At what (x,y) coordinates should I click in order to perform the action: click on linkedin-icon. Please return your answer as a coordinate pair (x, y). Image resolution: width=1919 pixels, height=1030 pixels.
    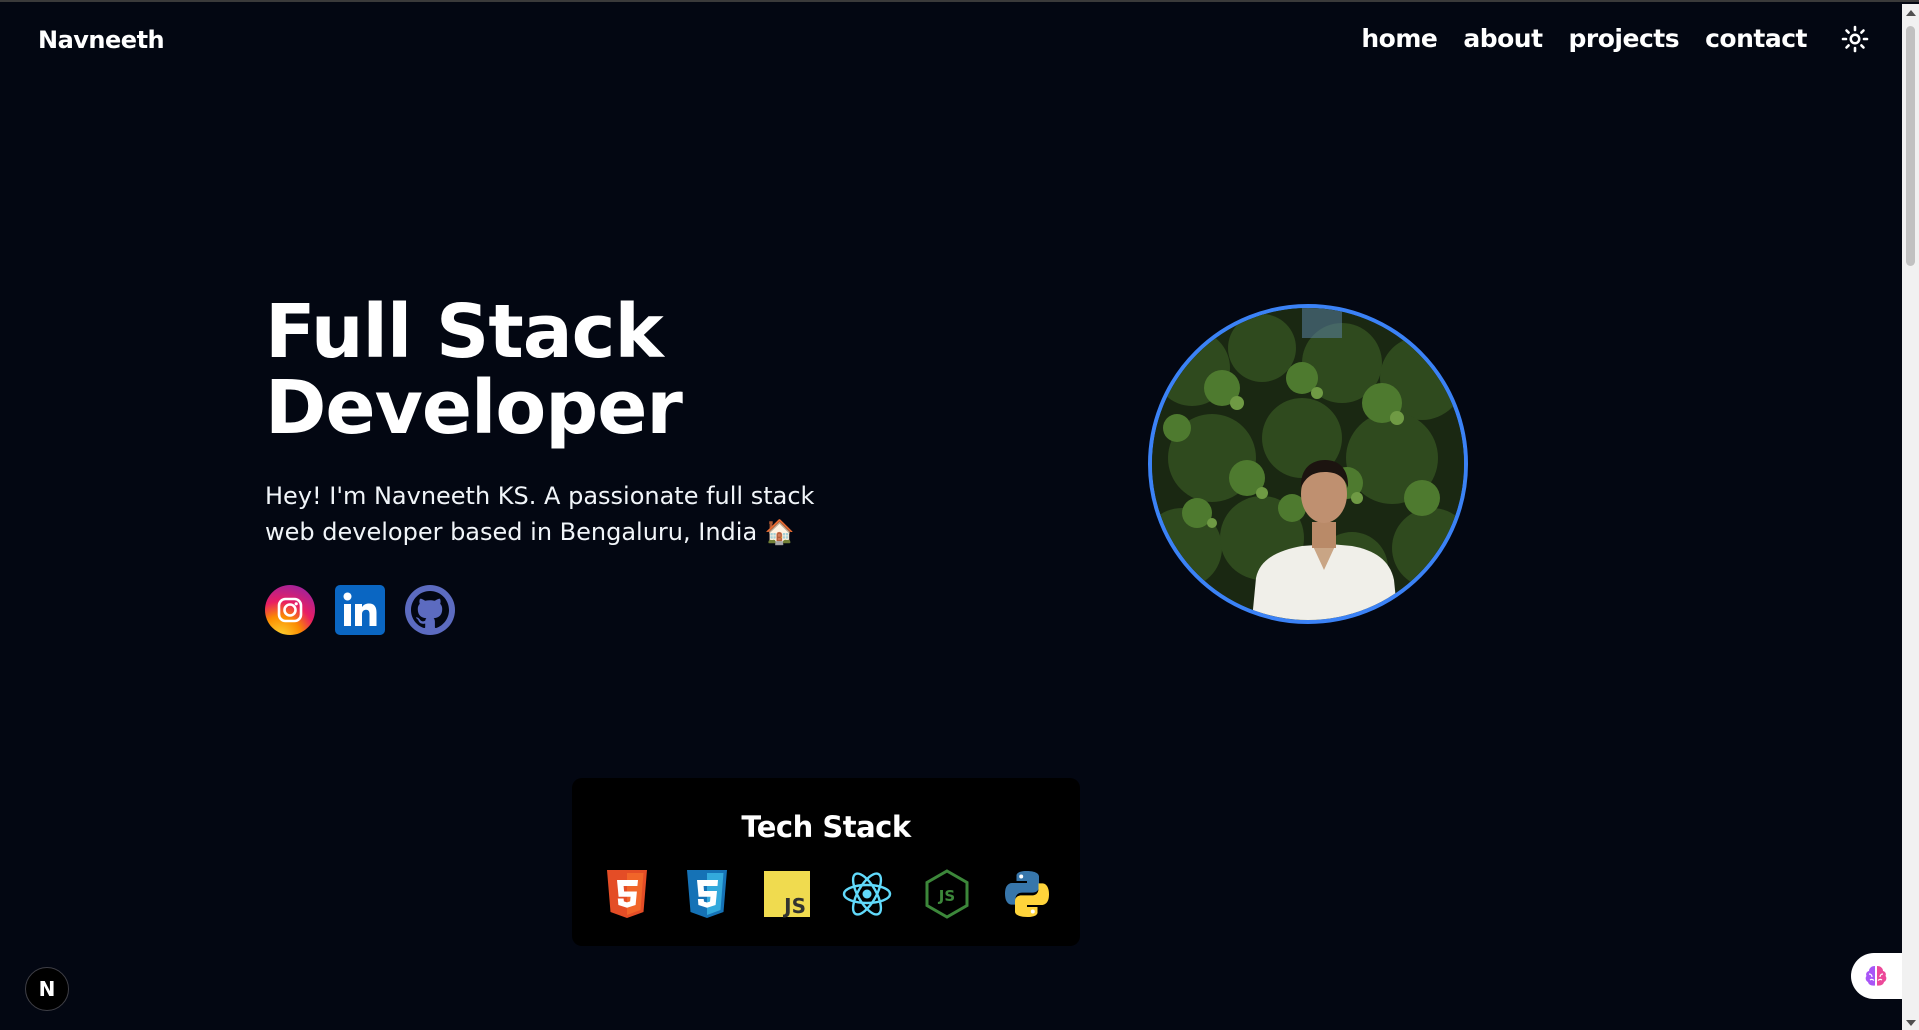
    Looking at the image, I should click on (360, 610).